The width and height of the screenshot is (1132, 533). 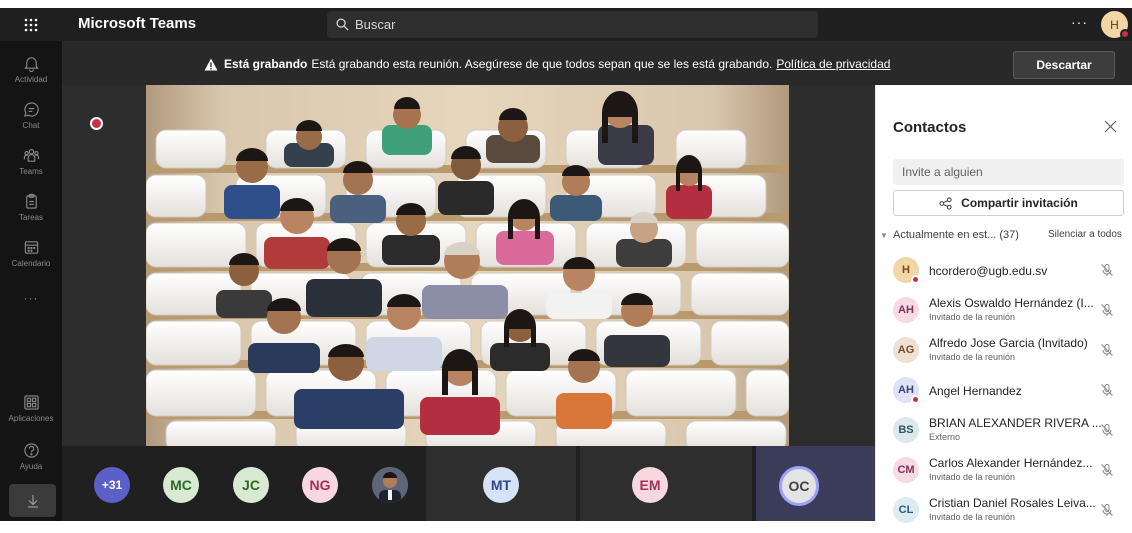 I want to click on avatar-initials: AG, so click(x=906, y=350).